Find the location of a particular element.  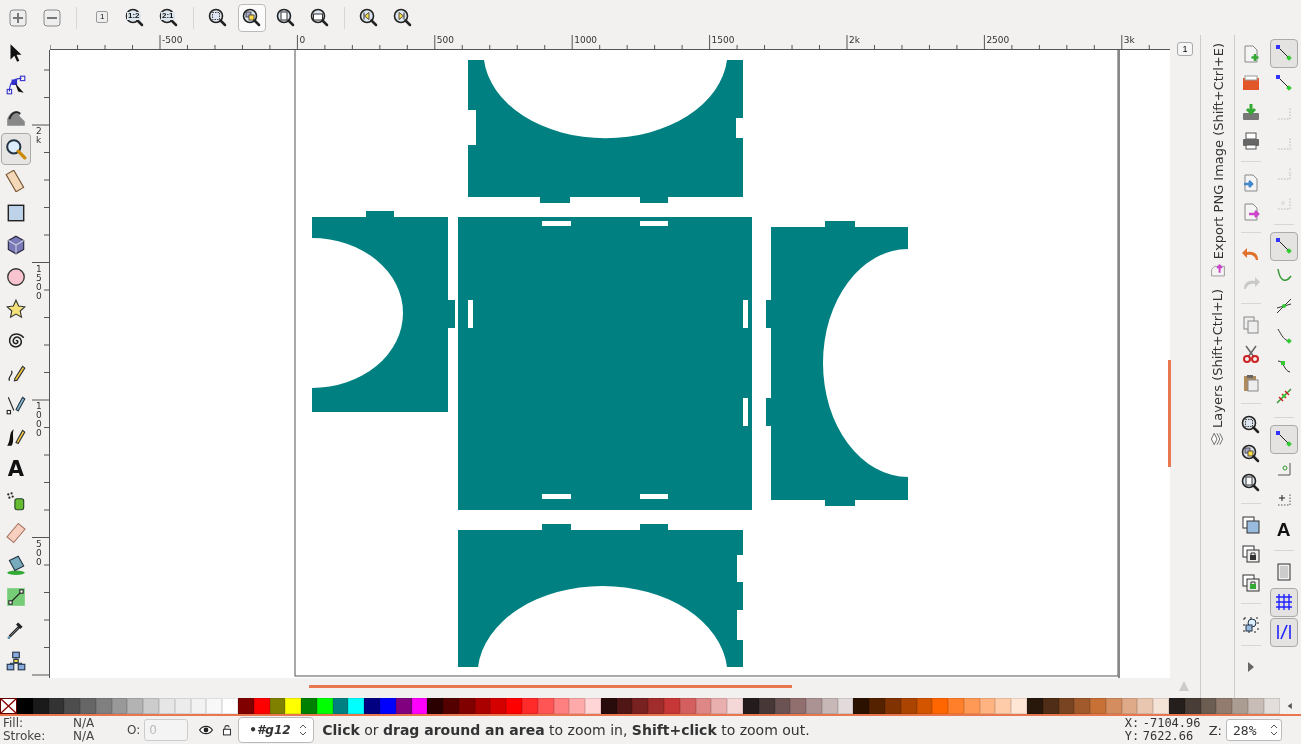

x-value: -7104.96 is located at coordinates (1172, 723).